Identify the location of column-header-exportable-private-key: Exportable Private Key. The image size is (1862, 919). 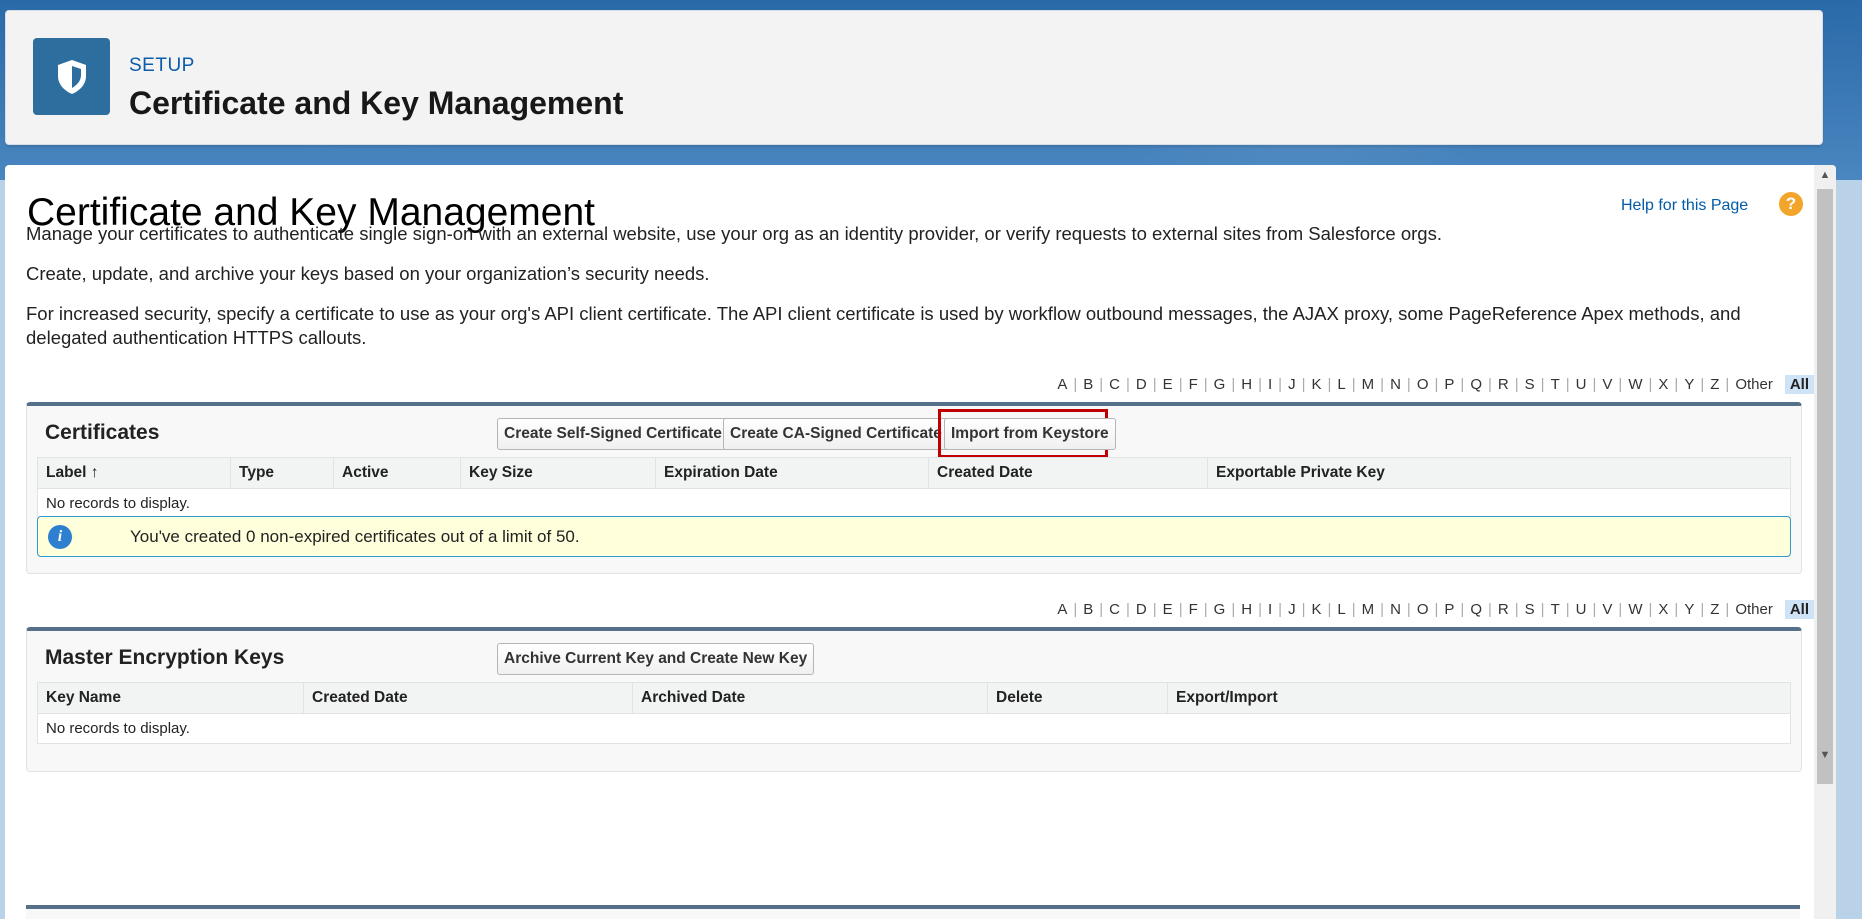
(1499, 473).